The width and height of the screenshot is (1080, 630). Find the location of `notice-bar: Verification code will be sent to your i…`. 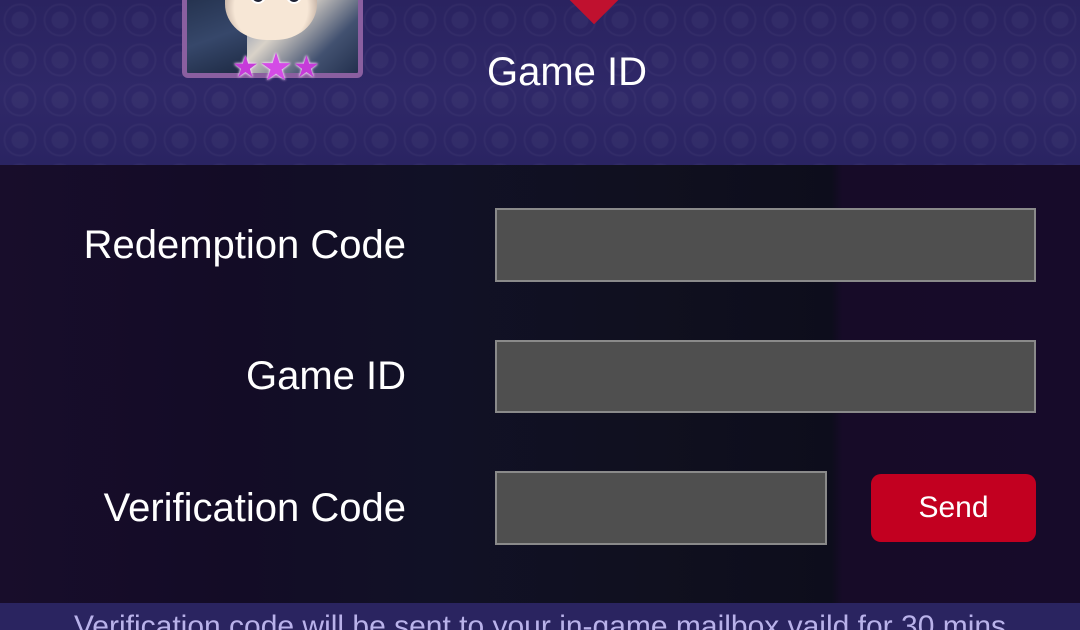

notice-bar: Verification code will be sent to your i… is located at coordinates (540, 616).